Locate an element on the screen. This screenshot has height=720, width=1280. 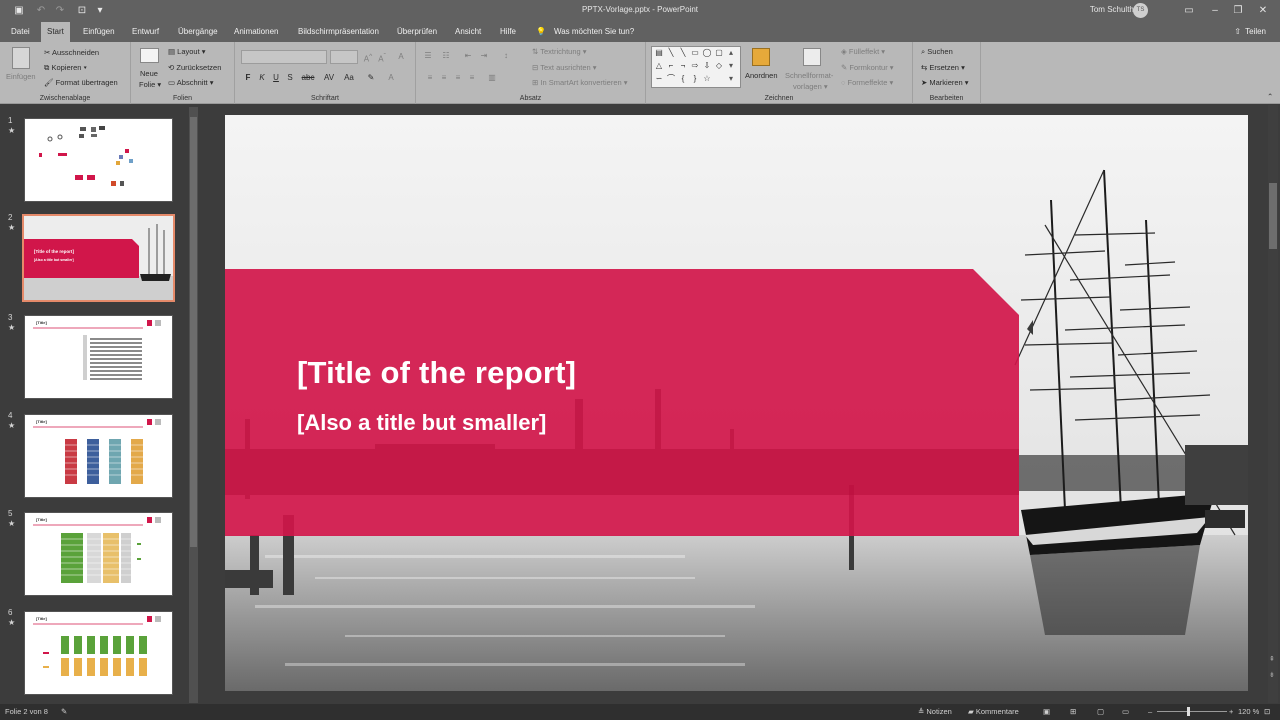
slide-title: [Title of the report] is located at coordinates (436, 373).